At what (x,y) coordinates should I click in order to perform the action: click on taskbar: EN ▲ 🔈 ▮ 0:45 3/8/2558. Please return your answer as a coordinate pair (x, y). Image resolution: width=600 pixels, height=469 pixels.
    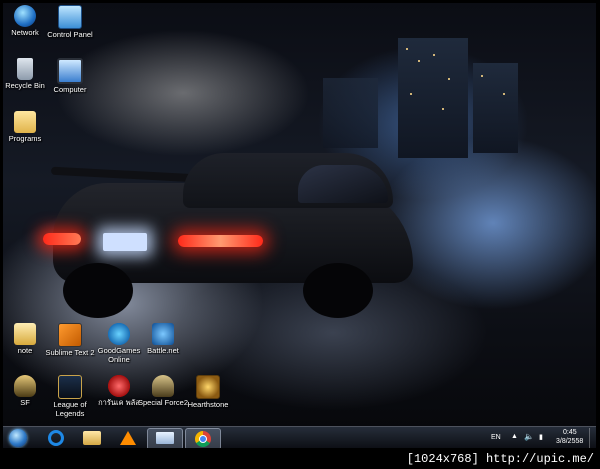
    Looking at the image, I should click on (299, 437).